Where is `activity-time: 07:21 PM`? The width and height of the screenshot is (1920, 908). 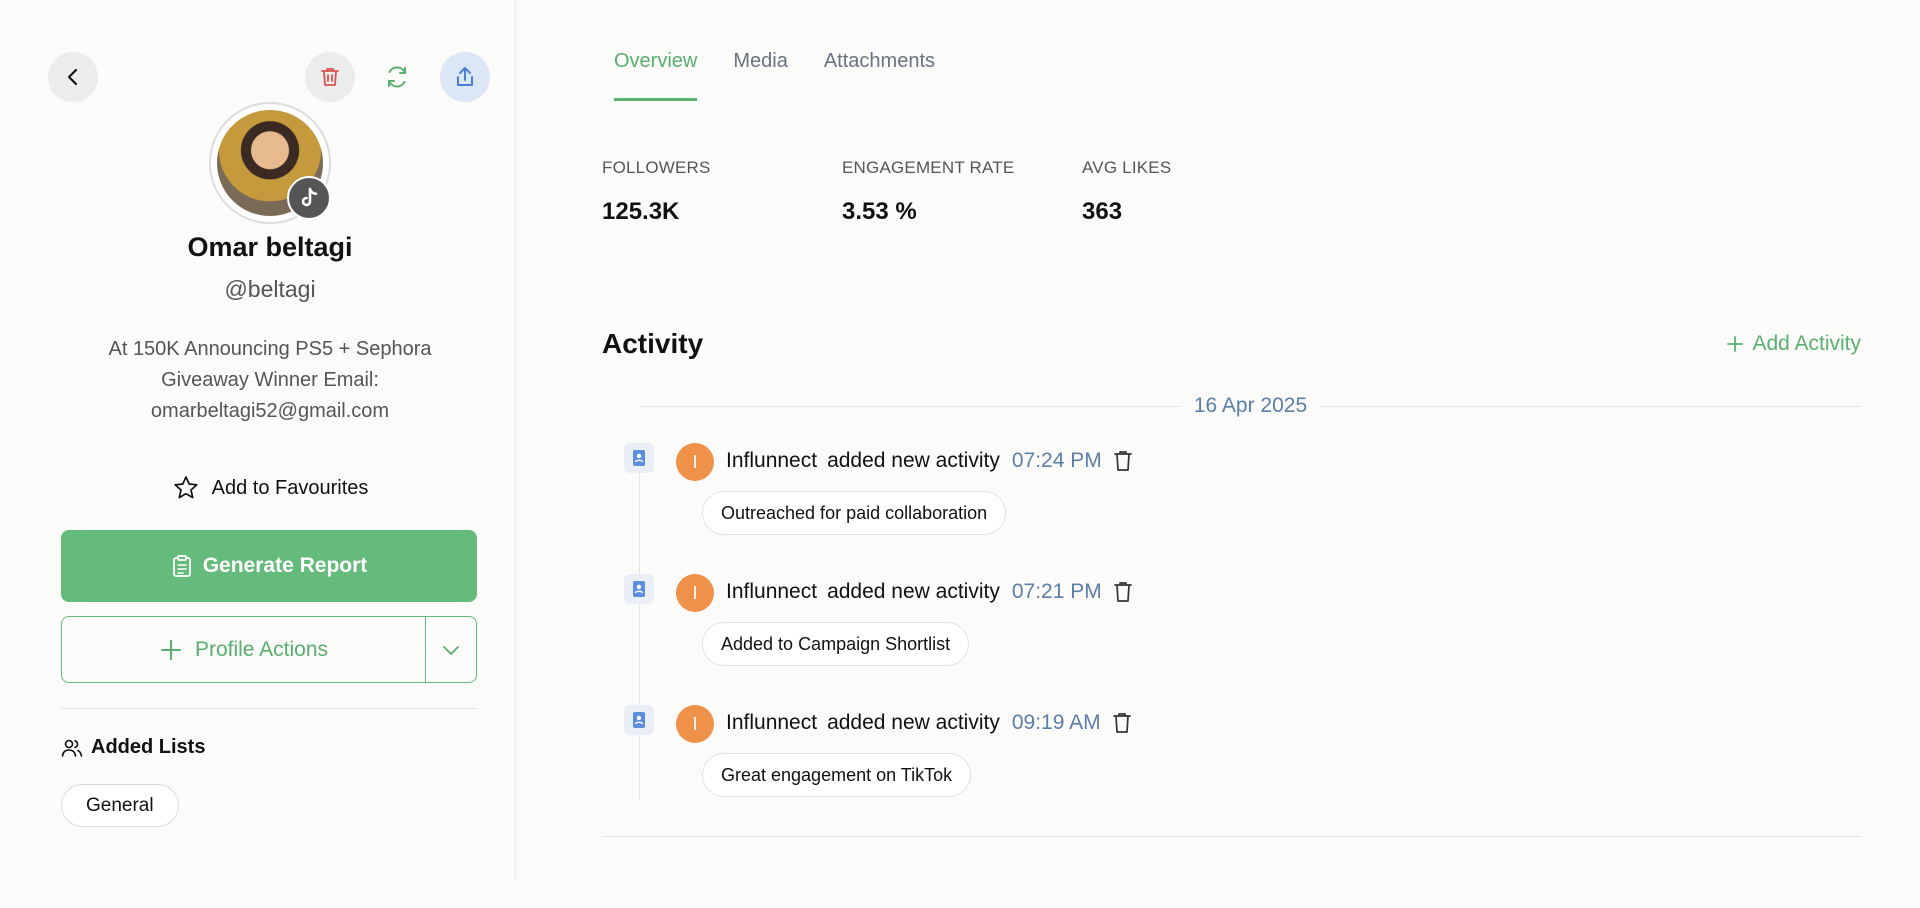
activity-time: 07:21 PM is located at coordinates (1056, 591).